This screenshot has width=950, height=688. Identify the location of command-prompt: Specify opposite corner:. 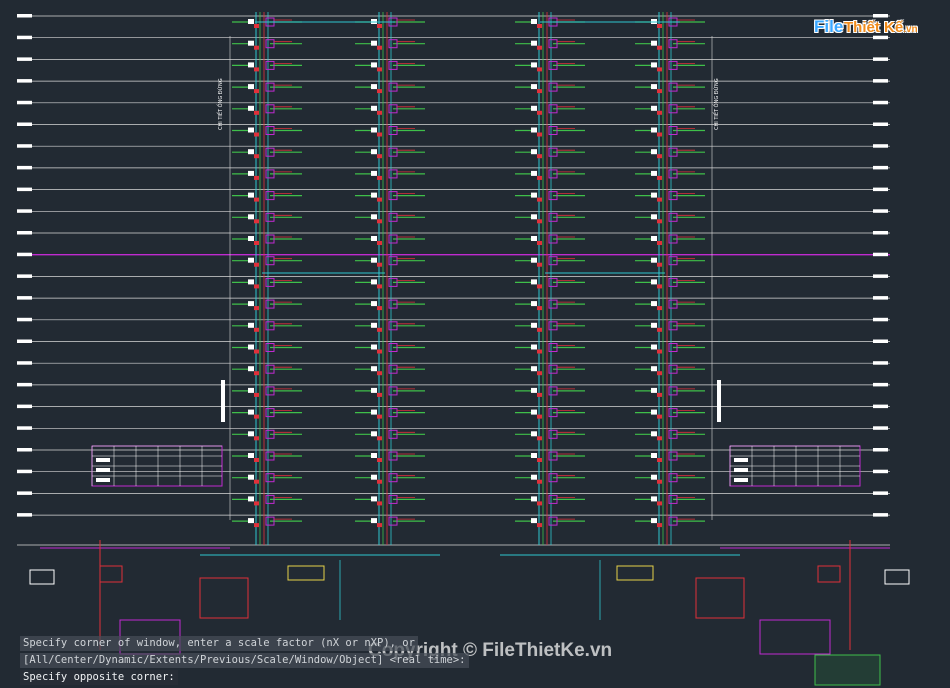
(99, 677).